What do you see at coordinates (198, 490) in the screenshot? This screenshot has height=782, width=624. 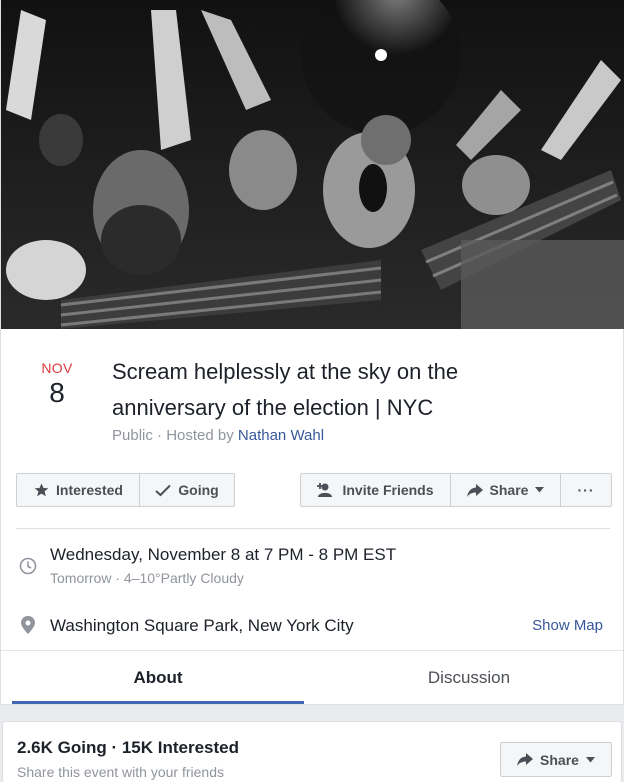 I see `going-label: Going` at bounding box center [198, 490].